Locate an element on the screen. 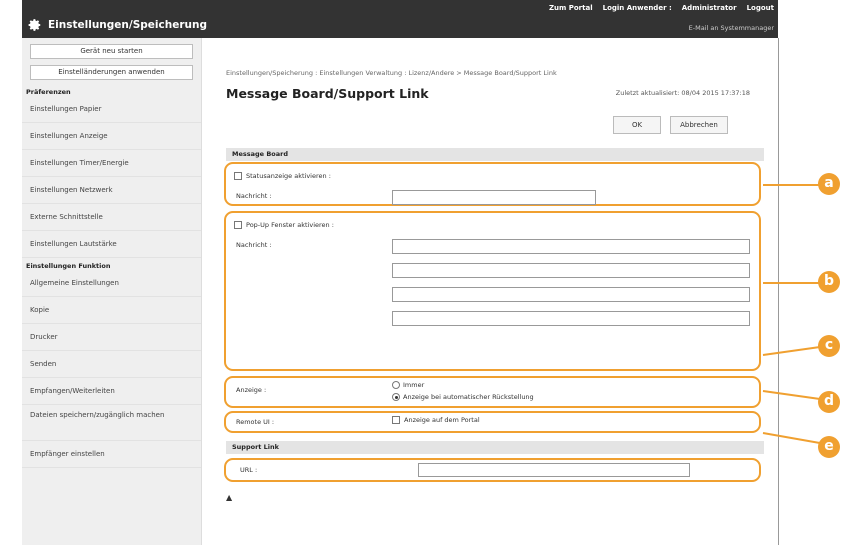 The image size is (844, 545). url-input is located at coordinates (554, 470).